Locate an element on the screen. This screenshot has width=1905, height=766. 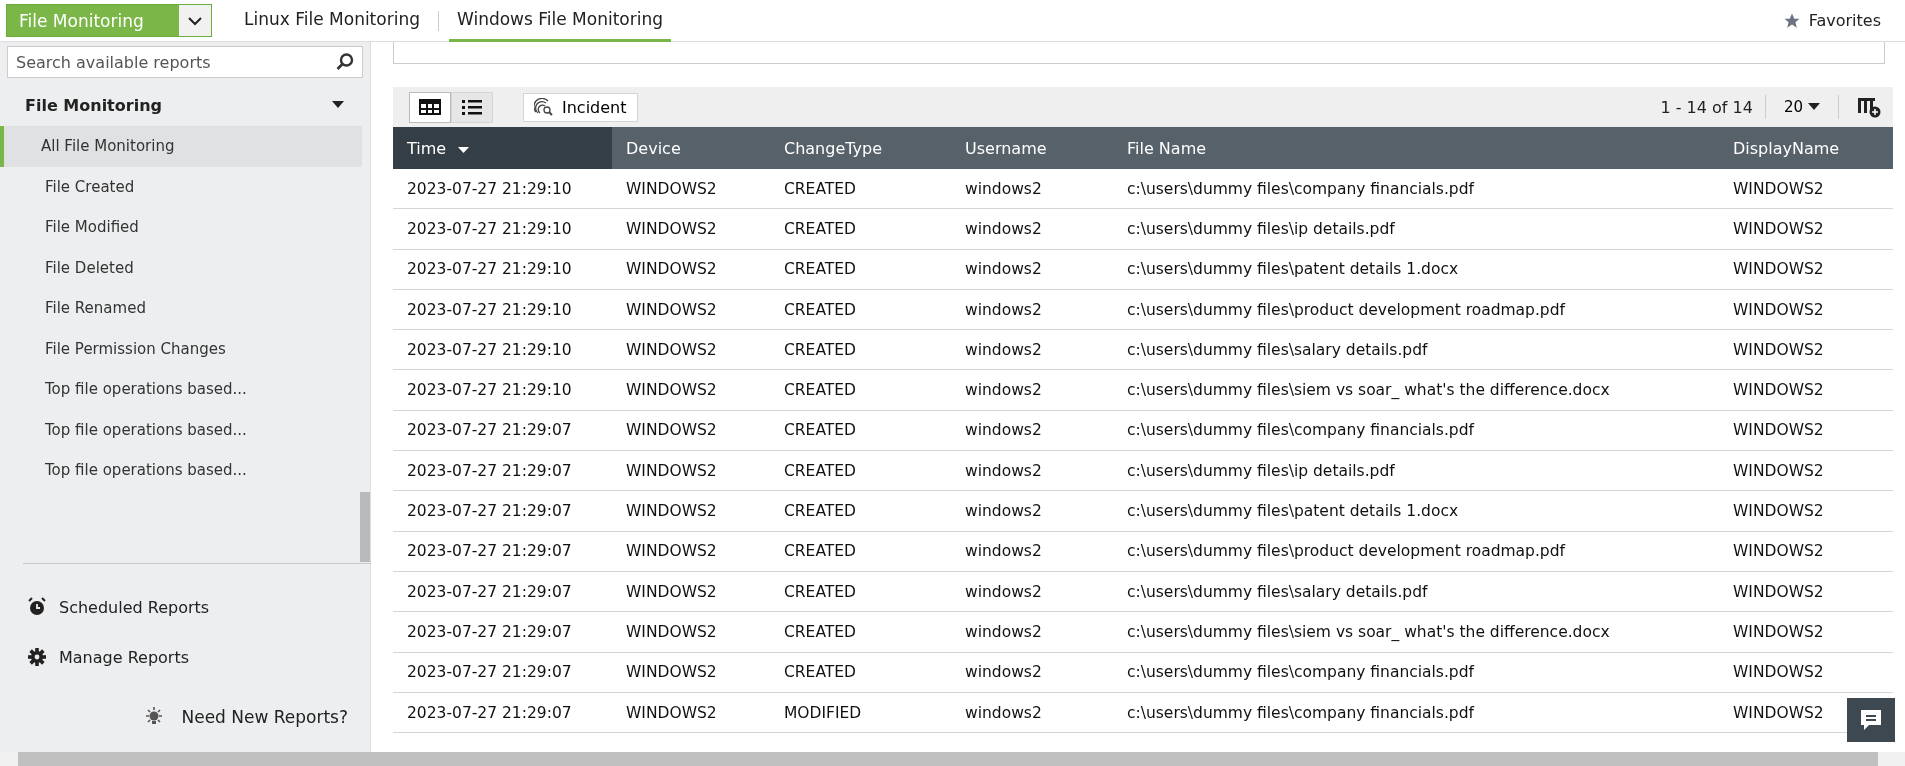
fingerprint-search-icon is located at coordinates (544, 107).